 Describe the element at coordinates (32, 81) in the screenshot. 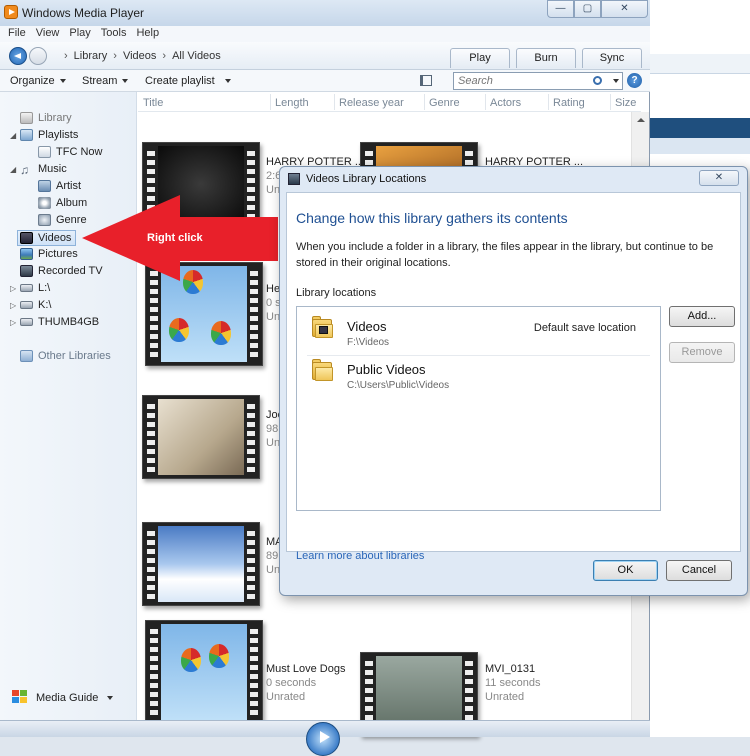

I see `organize-label: Organize` at that location.